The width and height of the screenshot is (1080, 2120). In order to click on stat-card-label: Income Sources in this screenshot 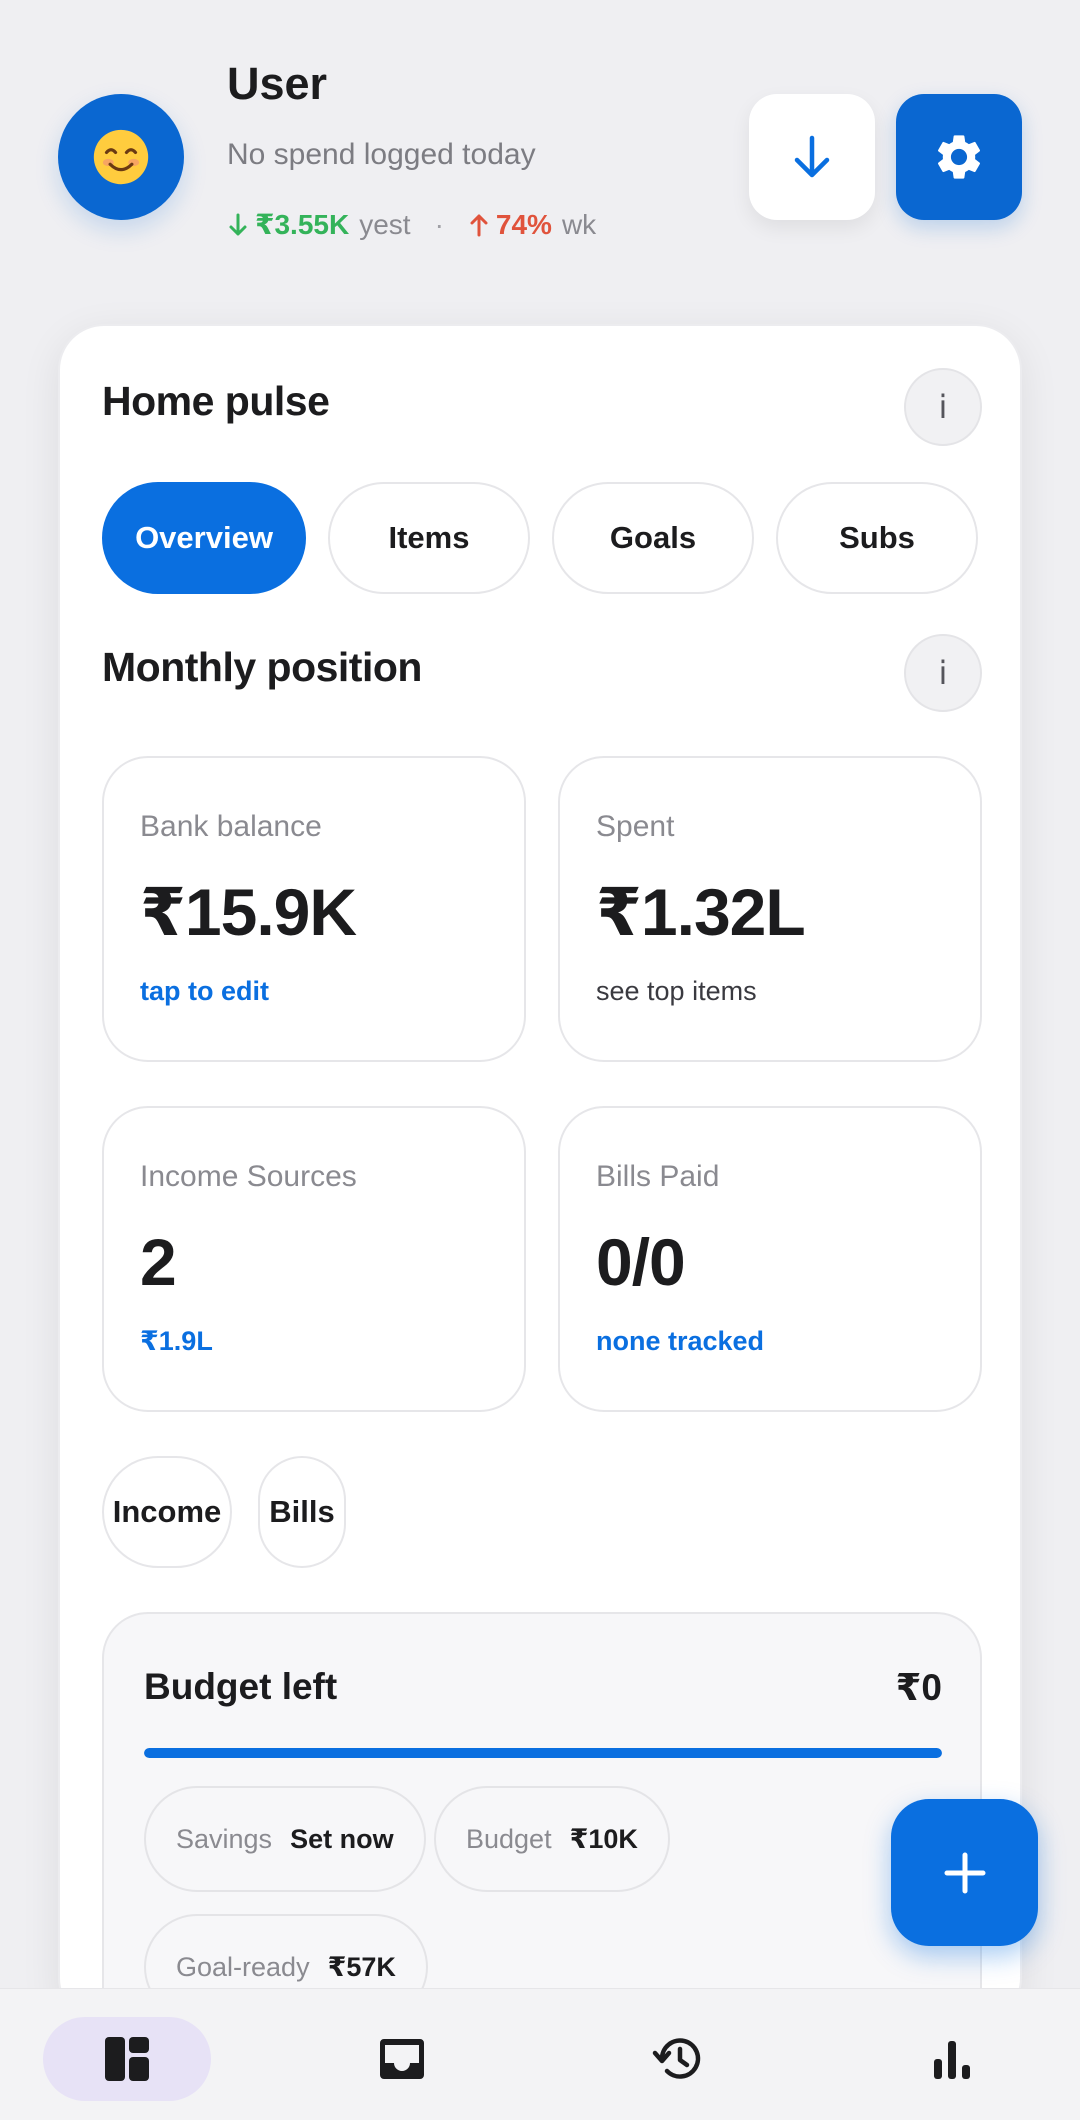, I will do `click(248, 1176)`.